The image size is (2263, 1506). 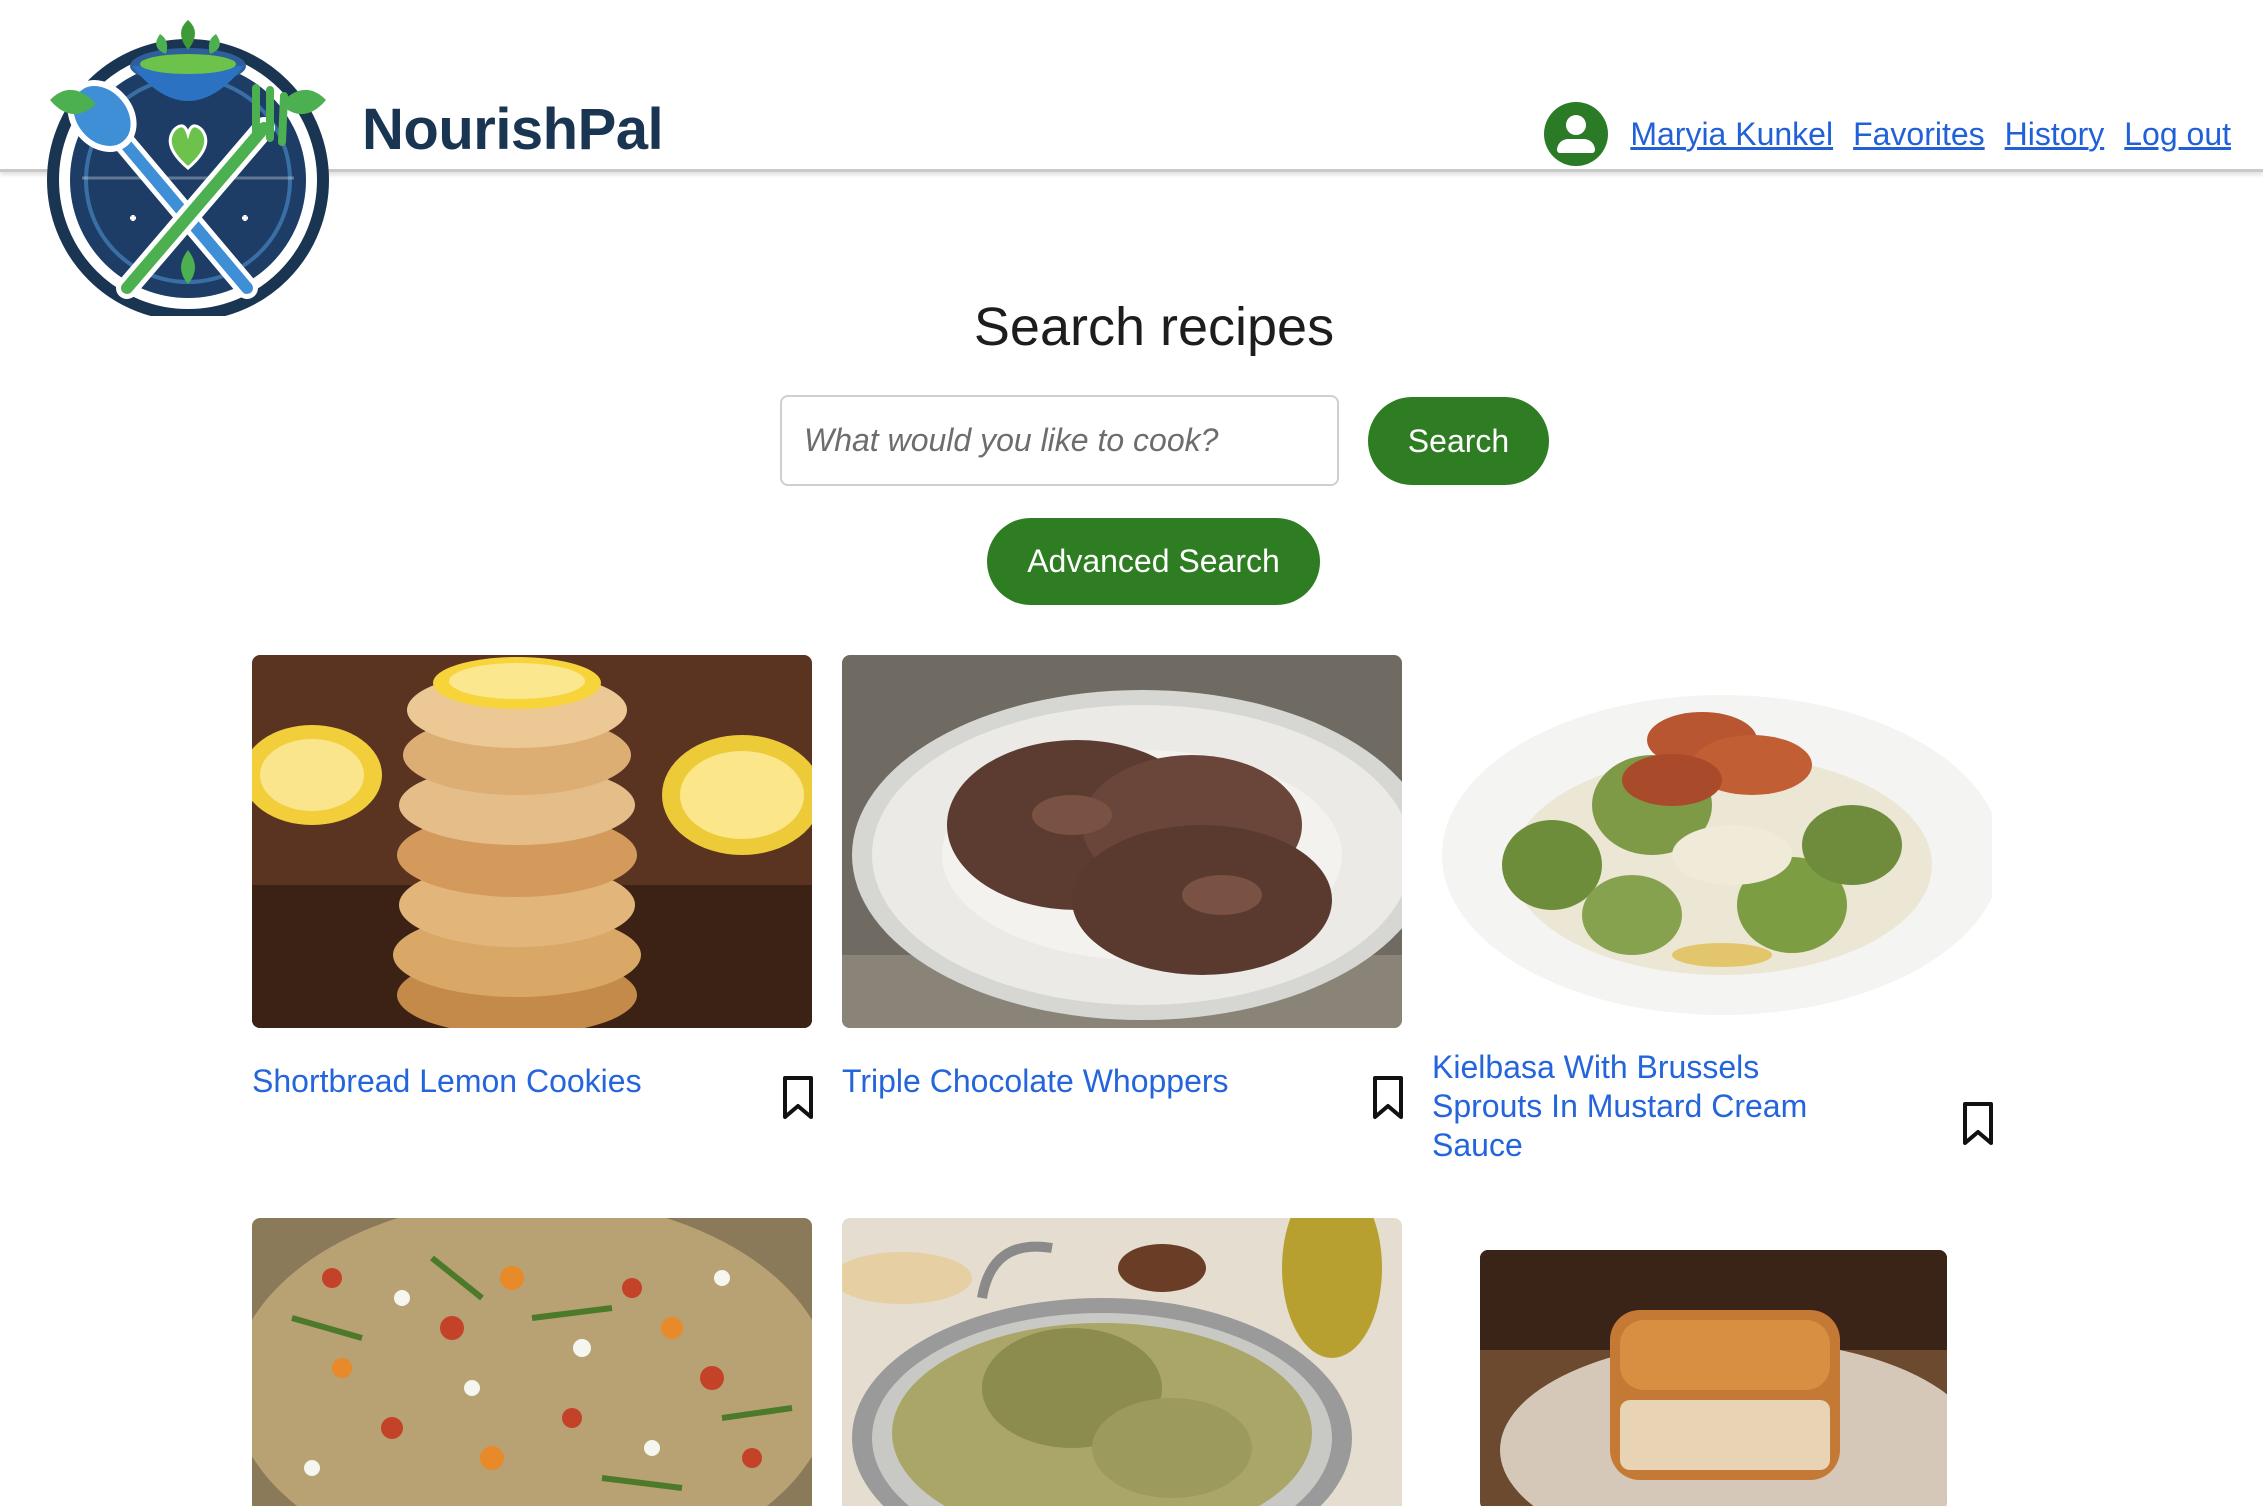 I want to click on recipe-image-couscous-salad, so click(x=532, y=1362).